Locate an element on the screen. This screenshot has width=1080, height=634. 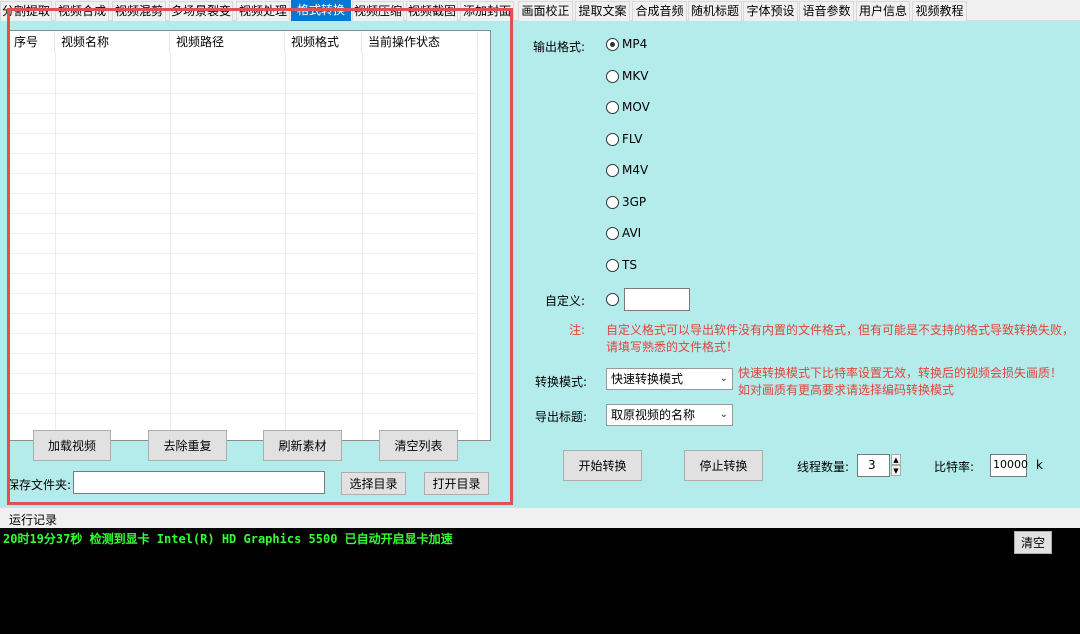
tab-voice-params: 语音参数 is located at coordinates (826, 11).